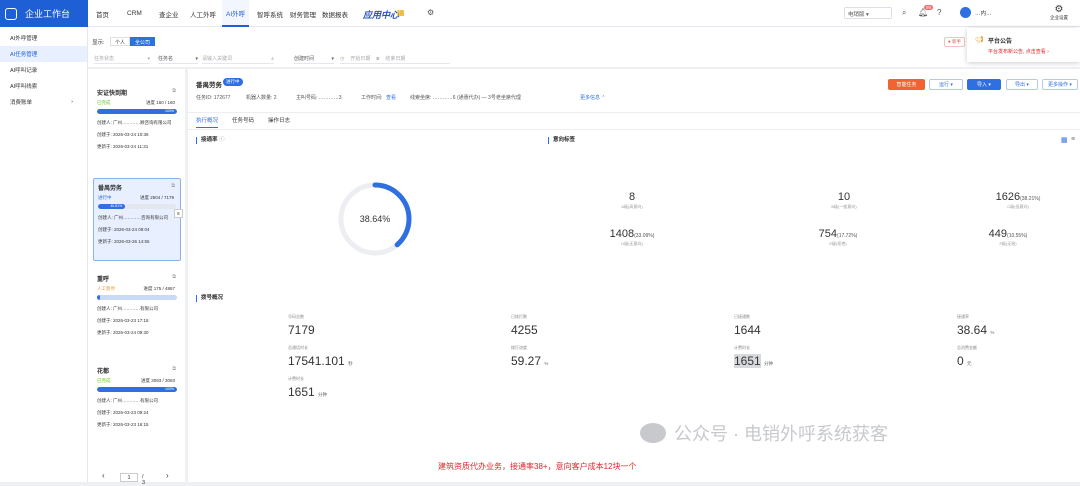  Describe the element at coordinates (137, 389) in the screenshot. I see `task-progress-bar: 100%` at that location.